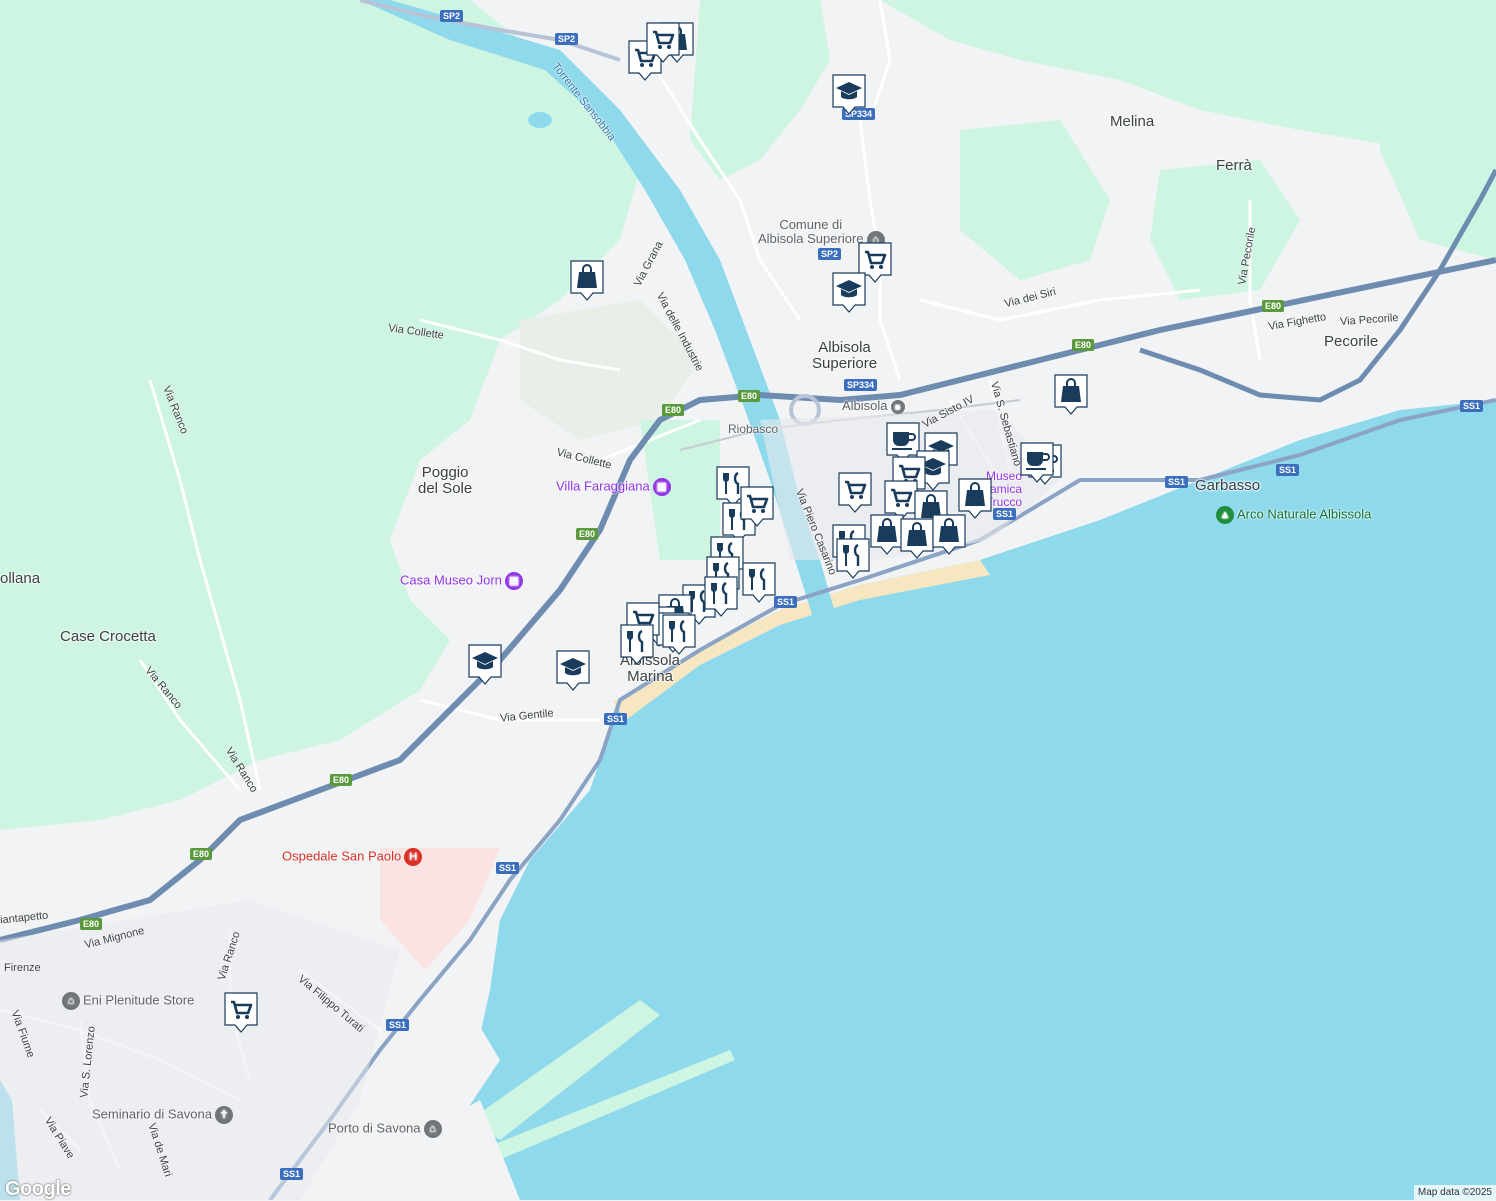  Describe the element at coordinates (1454, 1192) in the screenshot. I see `map-attribution: Map data ©2025` at that location.